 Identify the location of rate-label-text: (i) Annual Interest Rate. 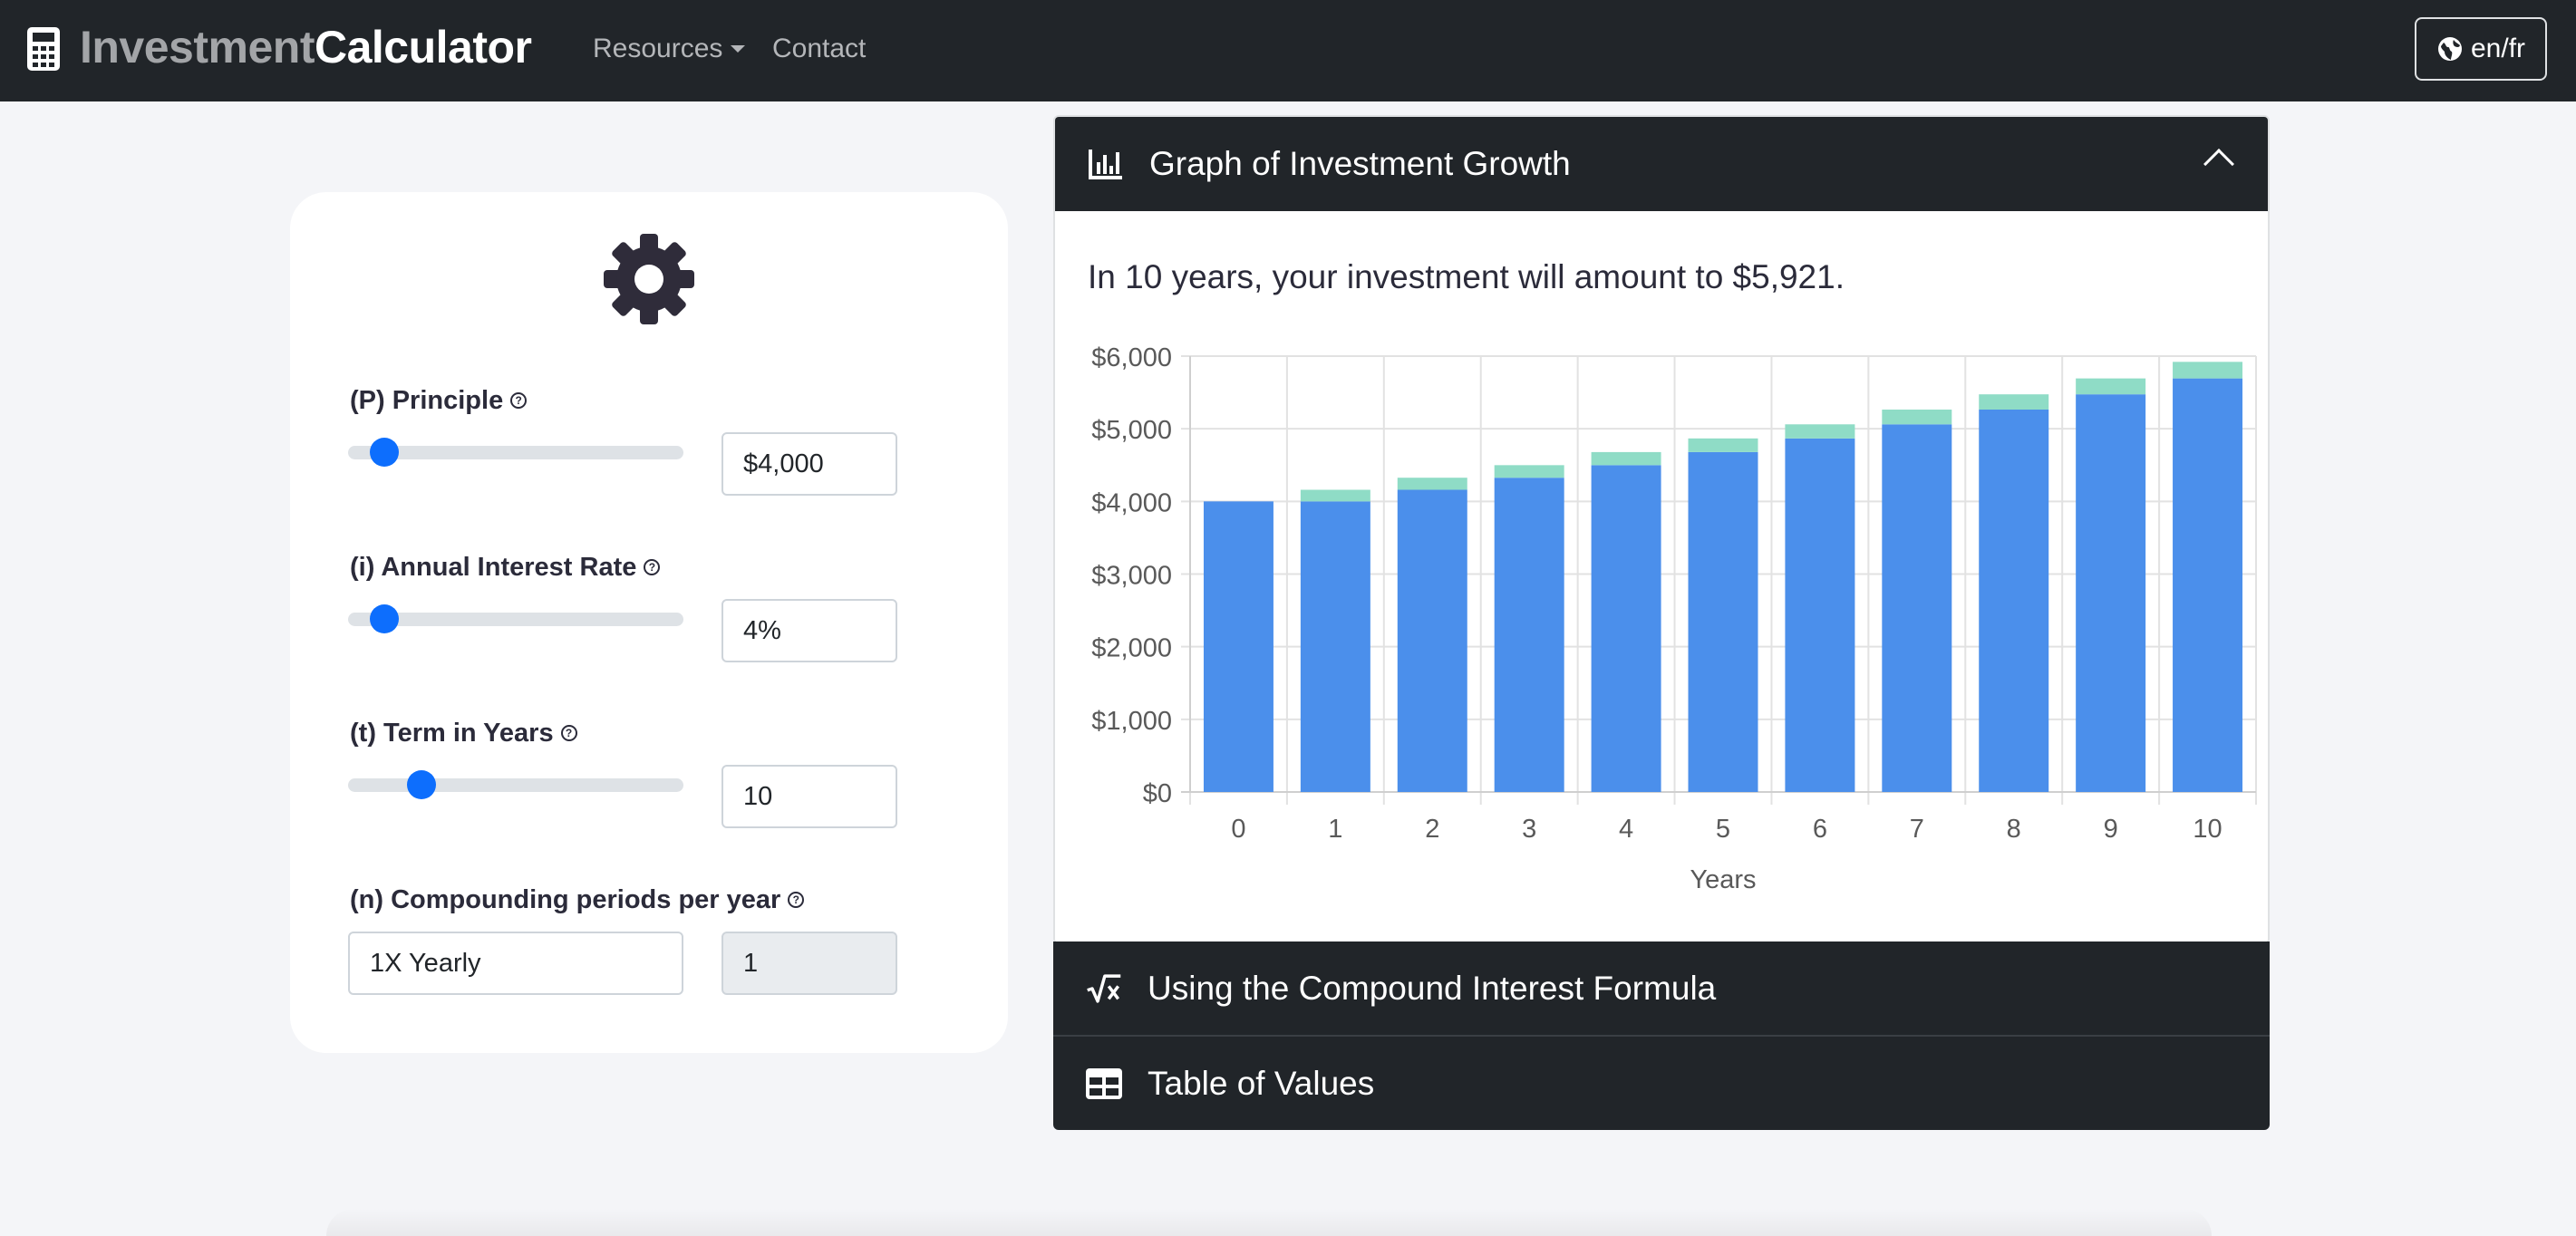
(493, 567).